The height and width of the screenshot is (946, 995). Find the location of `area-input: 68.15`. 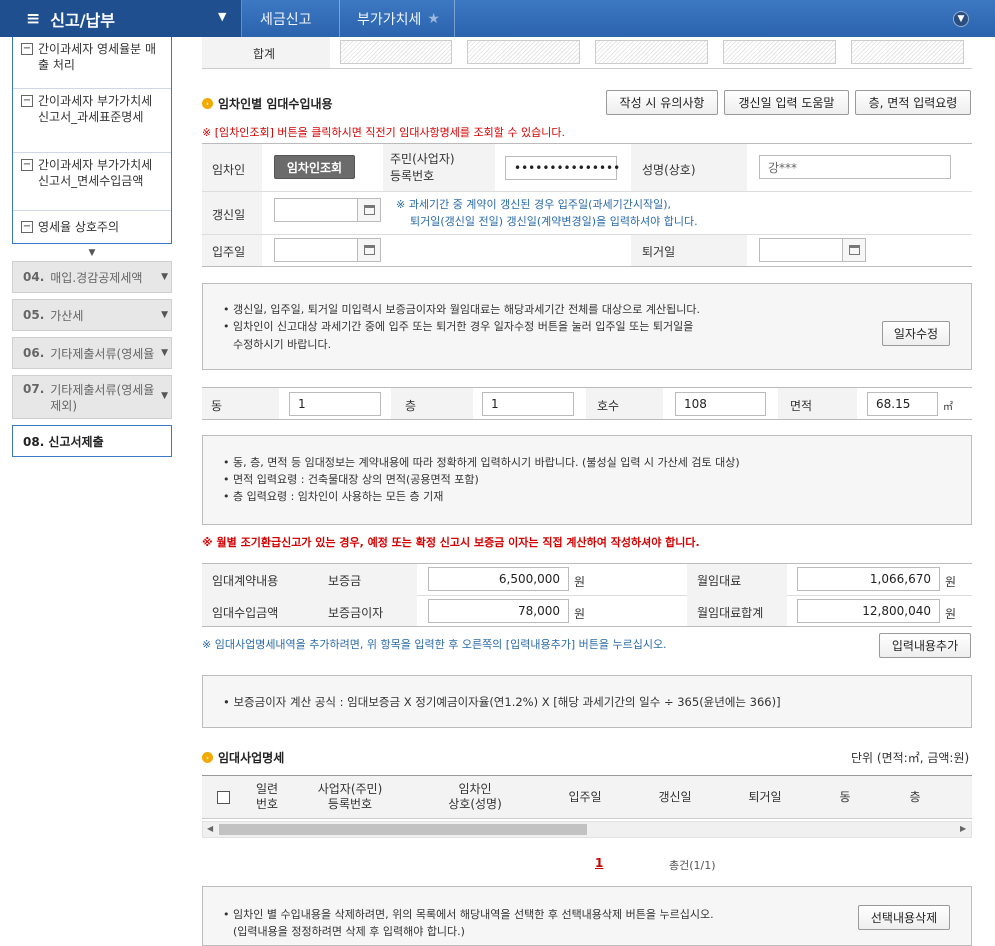

area-input: 68.15 is located at coordinates (902, 404).